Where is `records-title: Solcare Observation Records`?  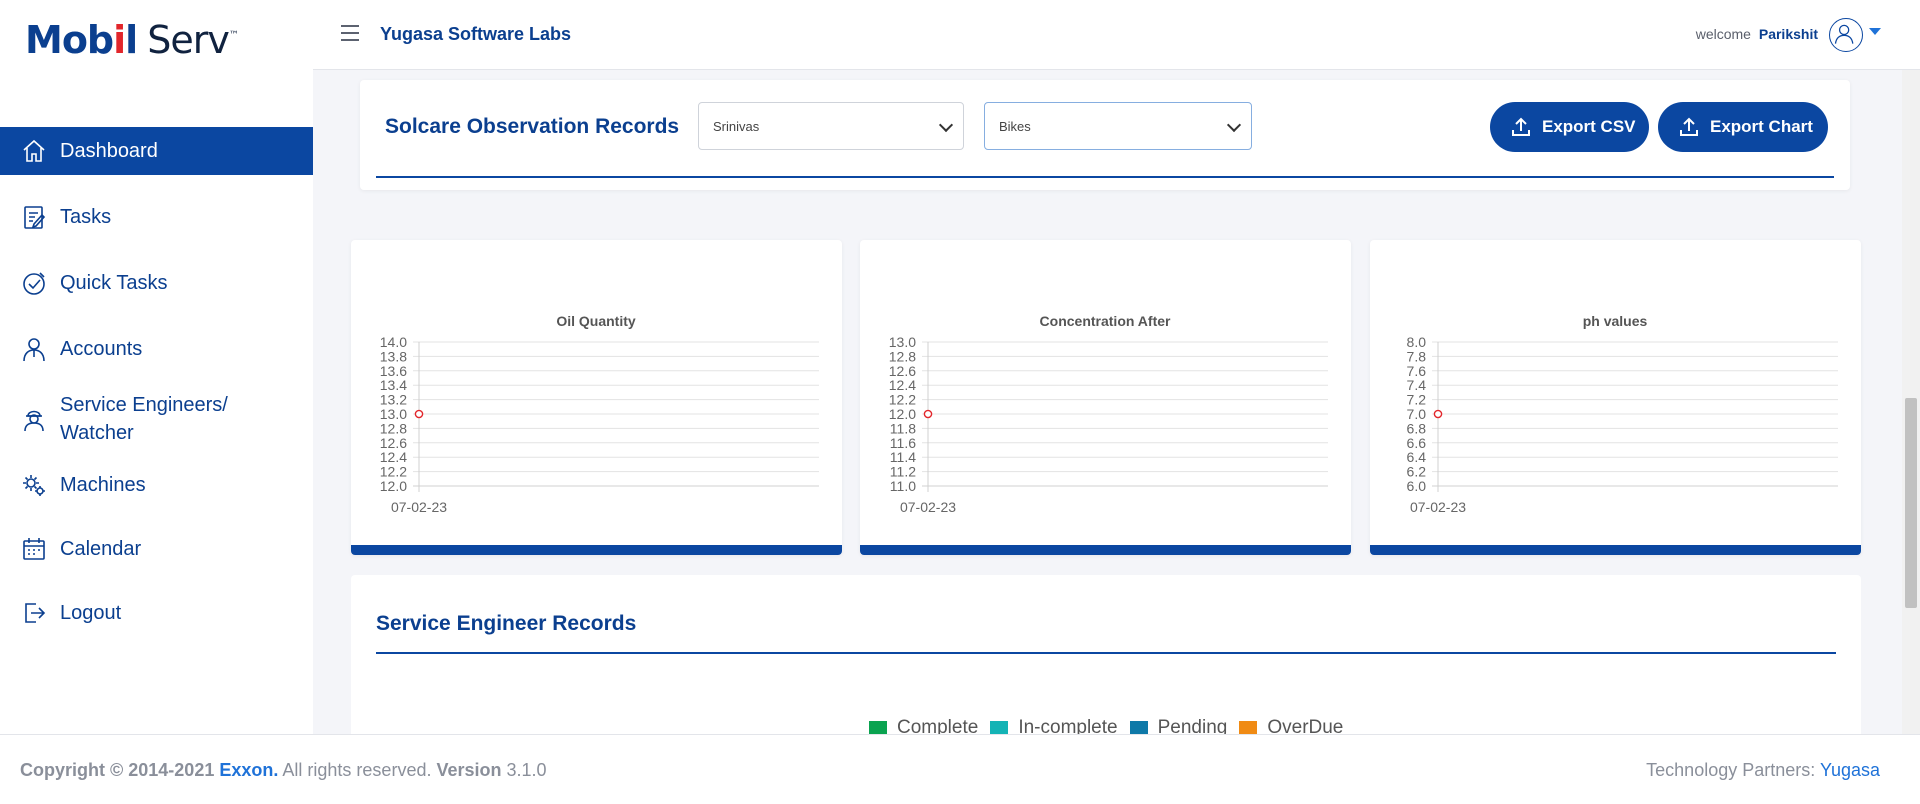 records-title: Solcare Observation Records is located at coordinates (532, 126).